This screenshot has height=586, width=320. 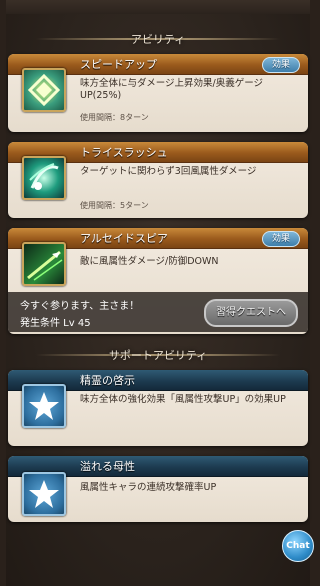 What do you see at coordinates (114, 117) in the screenshot?
I see `ability-cooldown: 使用間隔：8ターン` at bounding box center [114, 117].